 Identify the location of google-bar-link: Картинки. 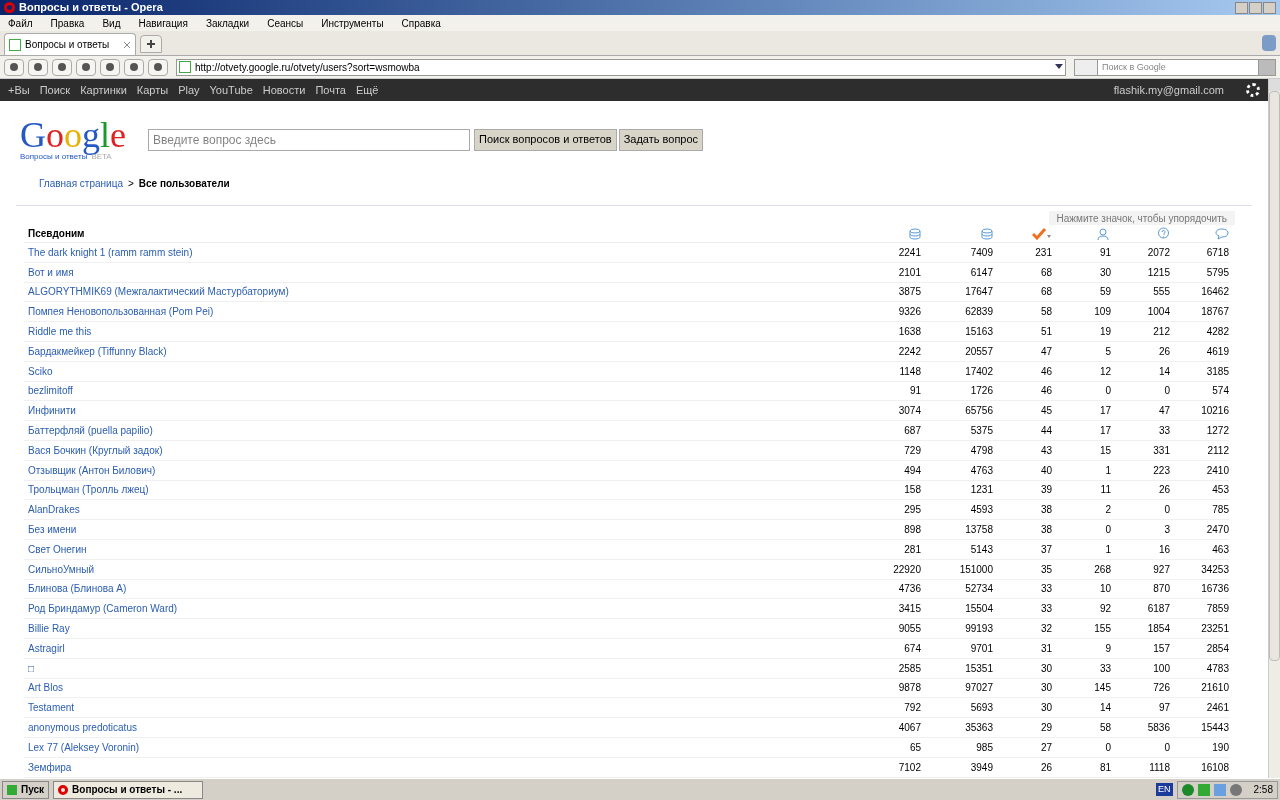
(103, 90).